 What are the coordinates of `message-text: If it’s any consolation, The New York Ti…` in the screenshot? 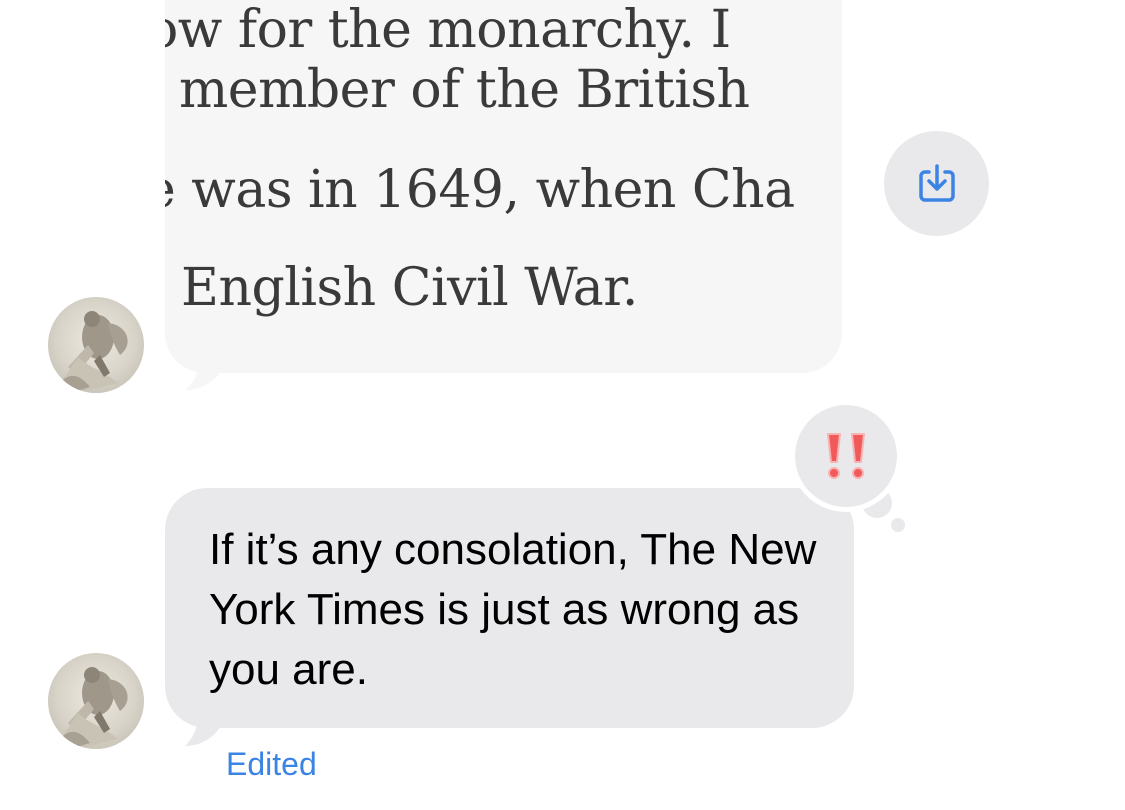 It's located at (513, 609).